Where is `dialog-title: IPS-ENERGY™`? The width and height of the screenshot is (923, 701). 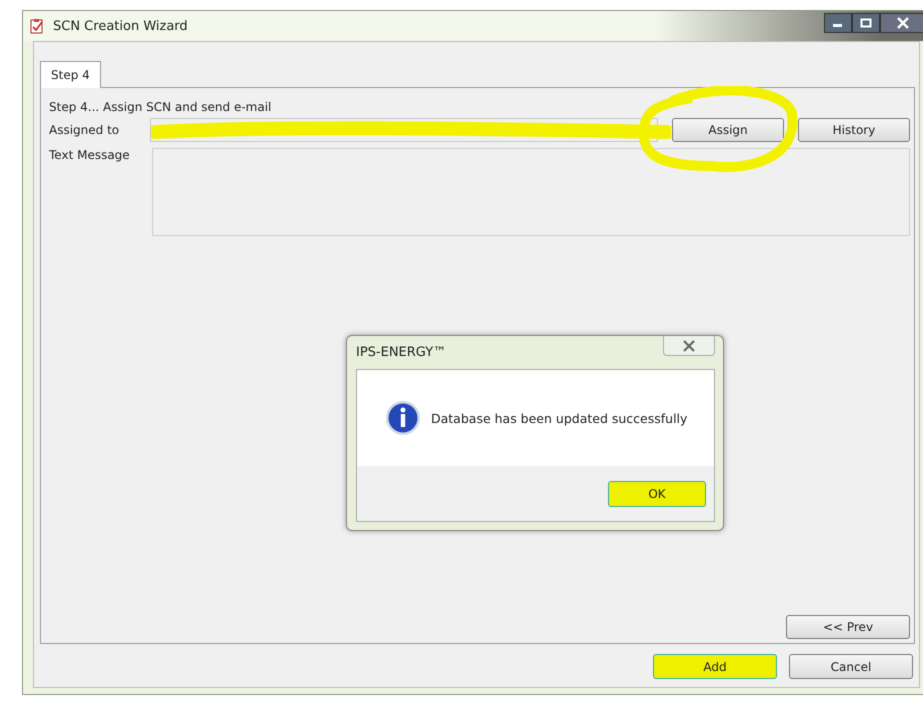
dialog-title: IPS-ENERGY™ is located at coordinates (401, 352).